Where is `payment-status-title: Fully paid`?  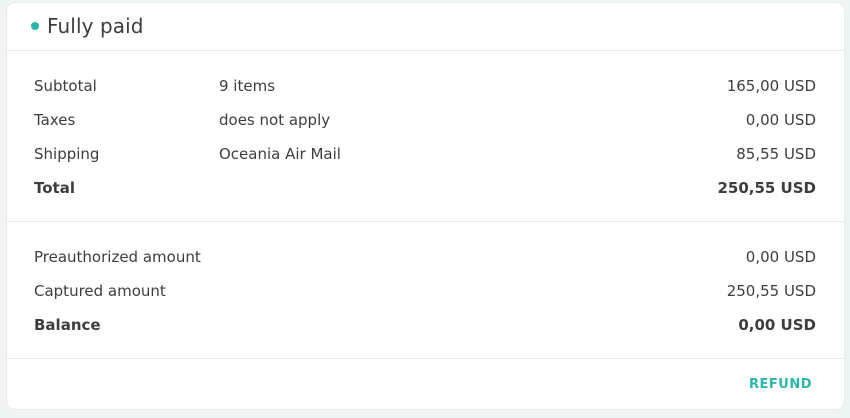 payment-status-title: Fully paid is located at coordinates (95, 26).